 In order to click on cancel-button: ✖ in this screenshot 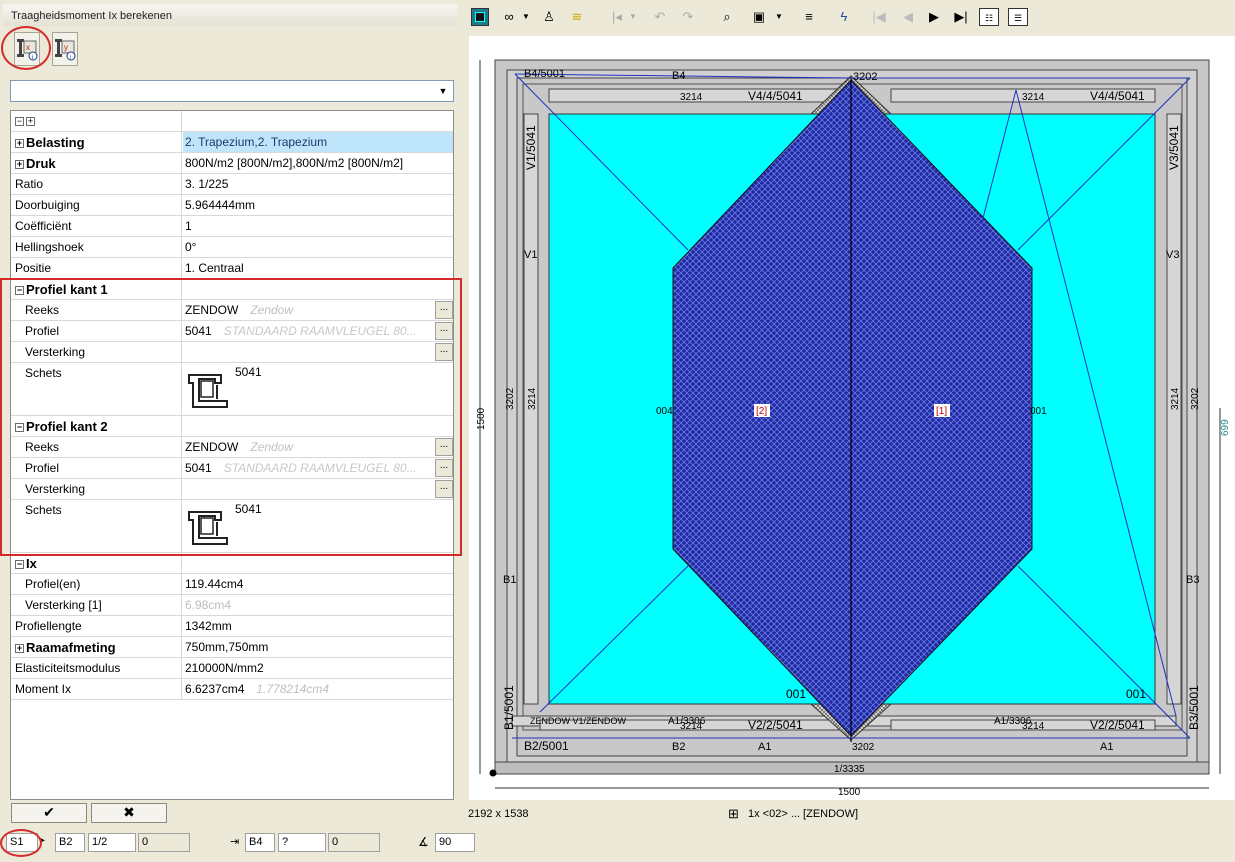, I will do `click(129, 813)`.